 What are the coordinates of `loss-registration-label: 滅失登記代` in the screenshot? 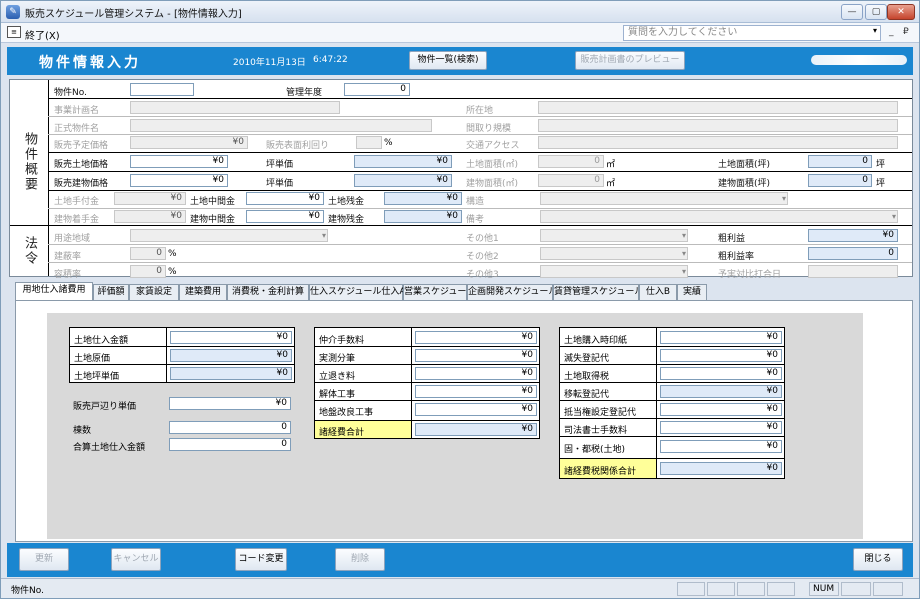 It's located at (587, 359).